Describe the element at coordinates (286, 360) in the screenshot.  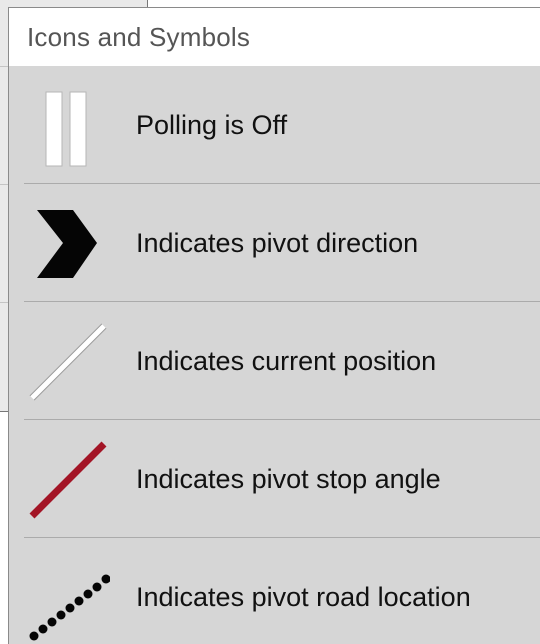
I see `legend-item-label: Indicates current position` at that location.